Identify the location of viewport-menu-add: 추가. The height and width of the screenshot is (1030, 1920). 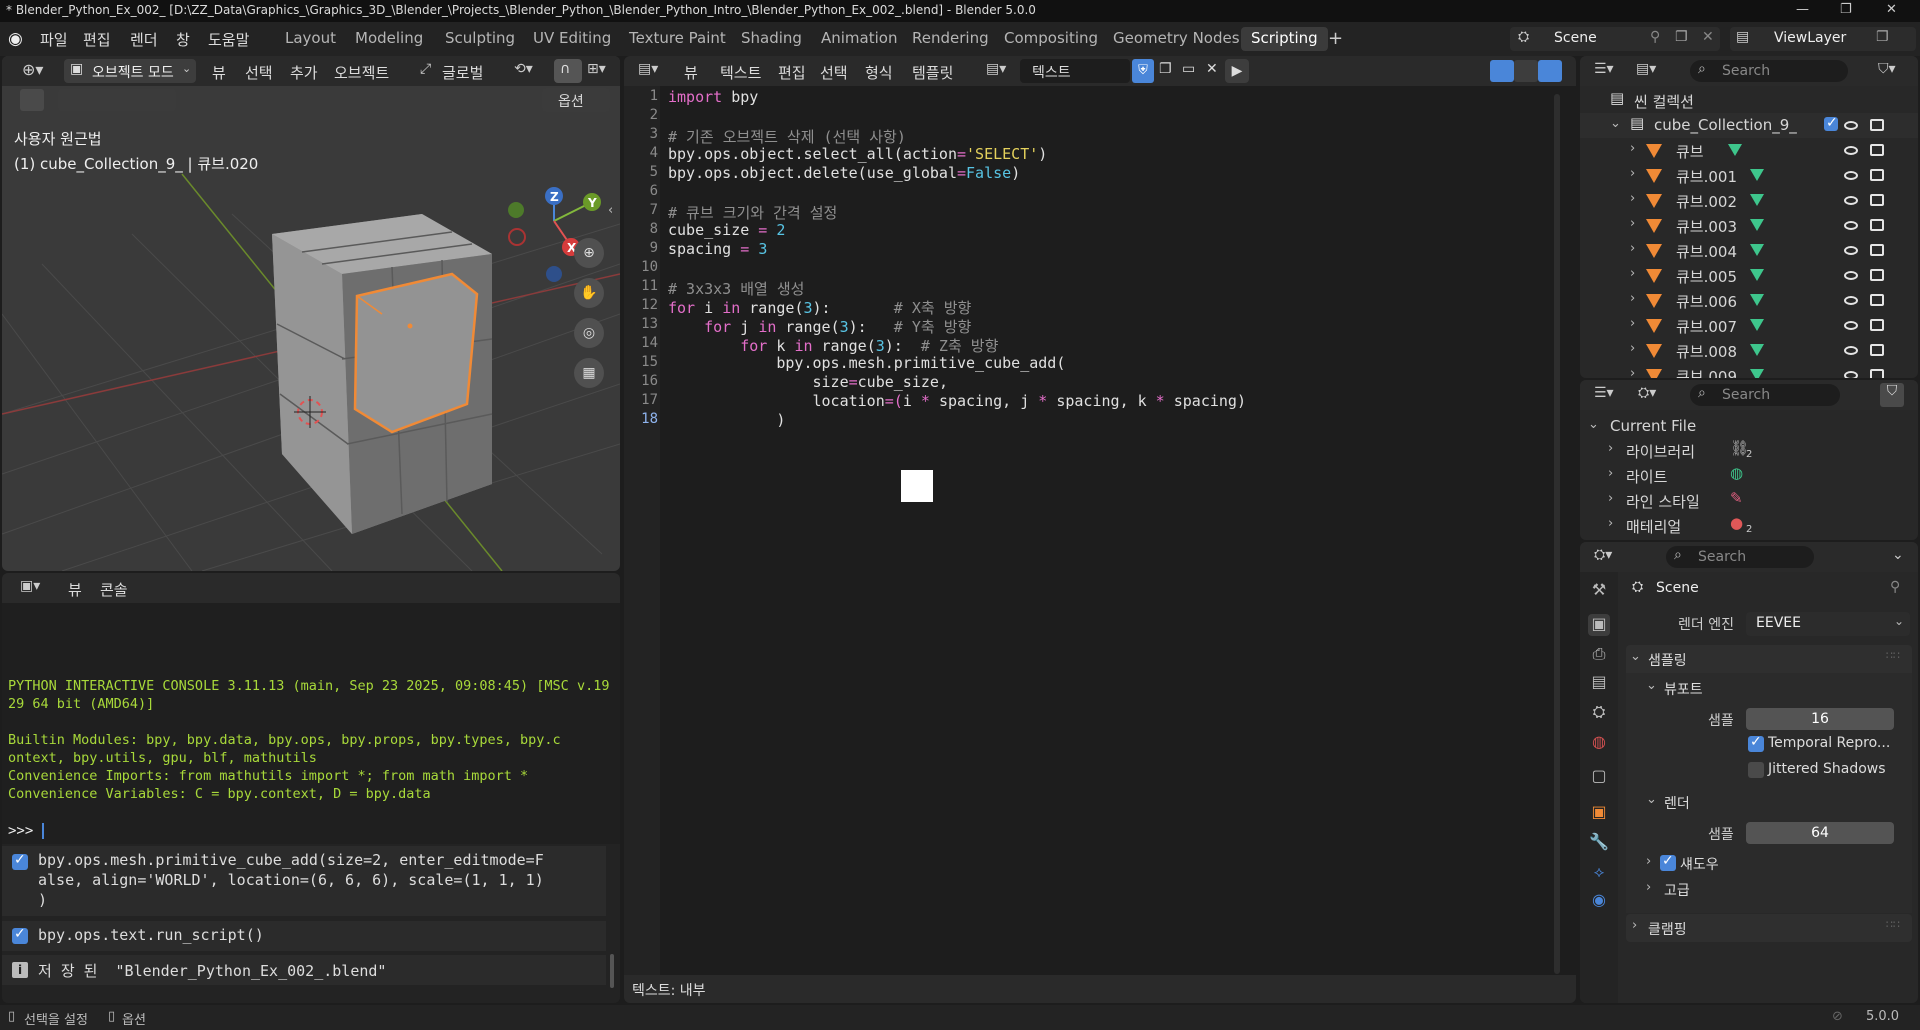
(304, 72).